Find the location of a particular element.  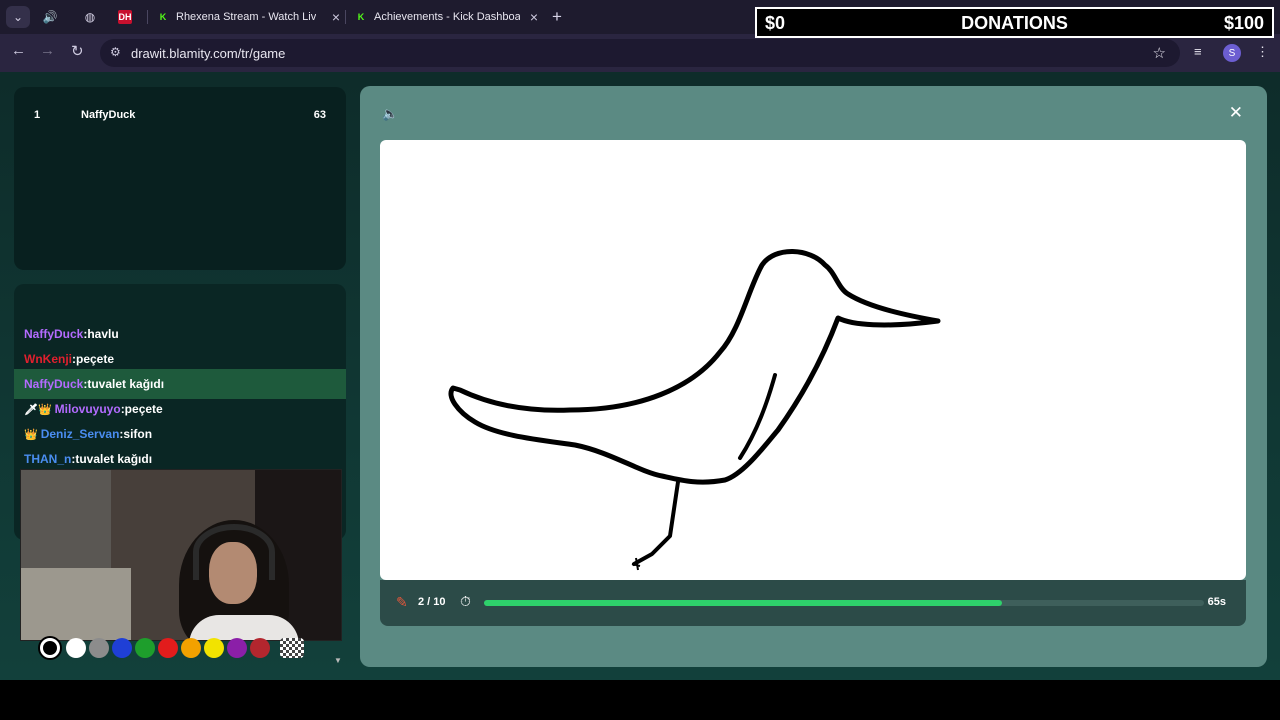

sword-crown-badge-icon: 🗡👑 is located at coordinates (38, 409).